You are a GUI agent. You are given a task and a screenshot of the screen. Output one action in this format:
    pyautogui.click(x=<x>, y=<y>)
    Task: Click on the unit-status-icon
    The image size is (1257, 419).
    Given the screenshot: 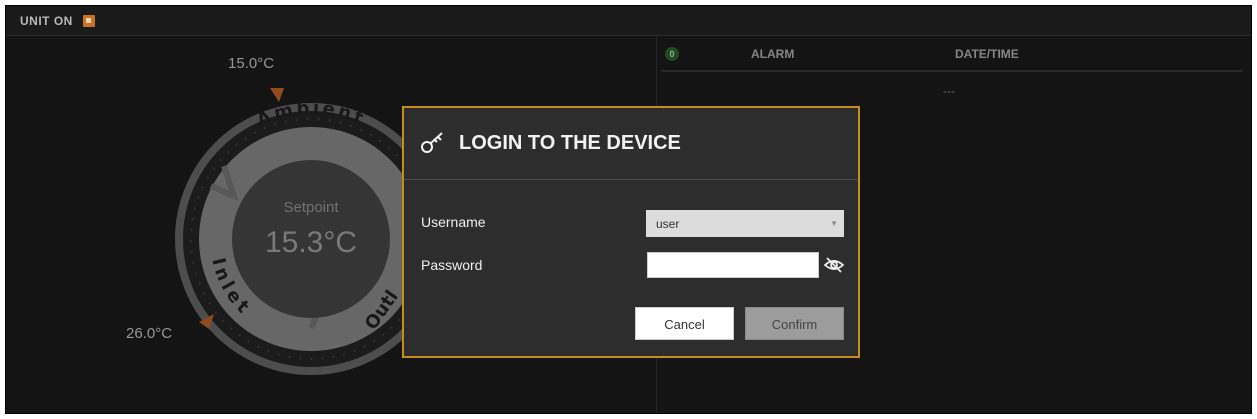 What is the action you would take?
    pyautogui.click(x=88, y=20)
    